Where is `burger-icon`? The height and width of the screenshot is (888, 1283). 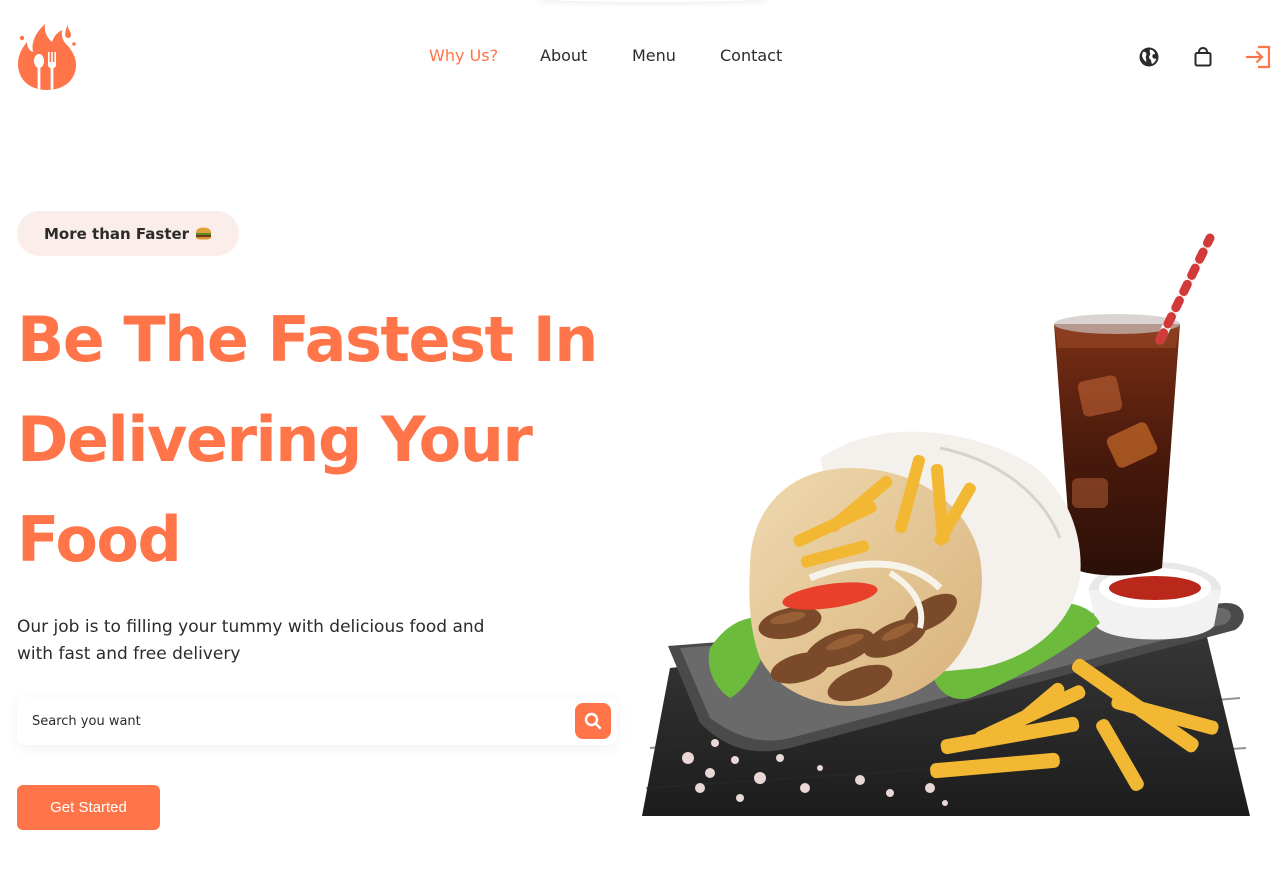
burger-icon is located at coordinates (204, 233).